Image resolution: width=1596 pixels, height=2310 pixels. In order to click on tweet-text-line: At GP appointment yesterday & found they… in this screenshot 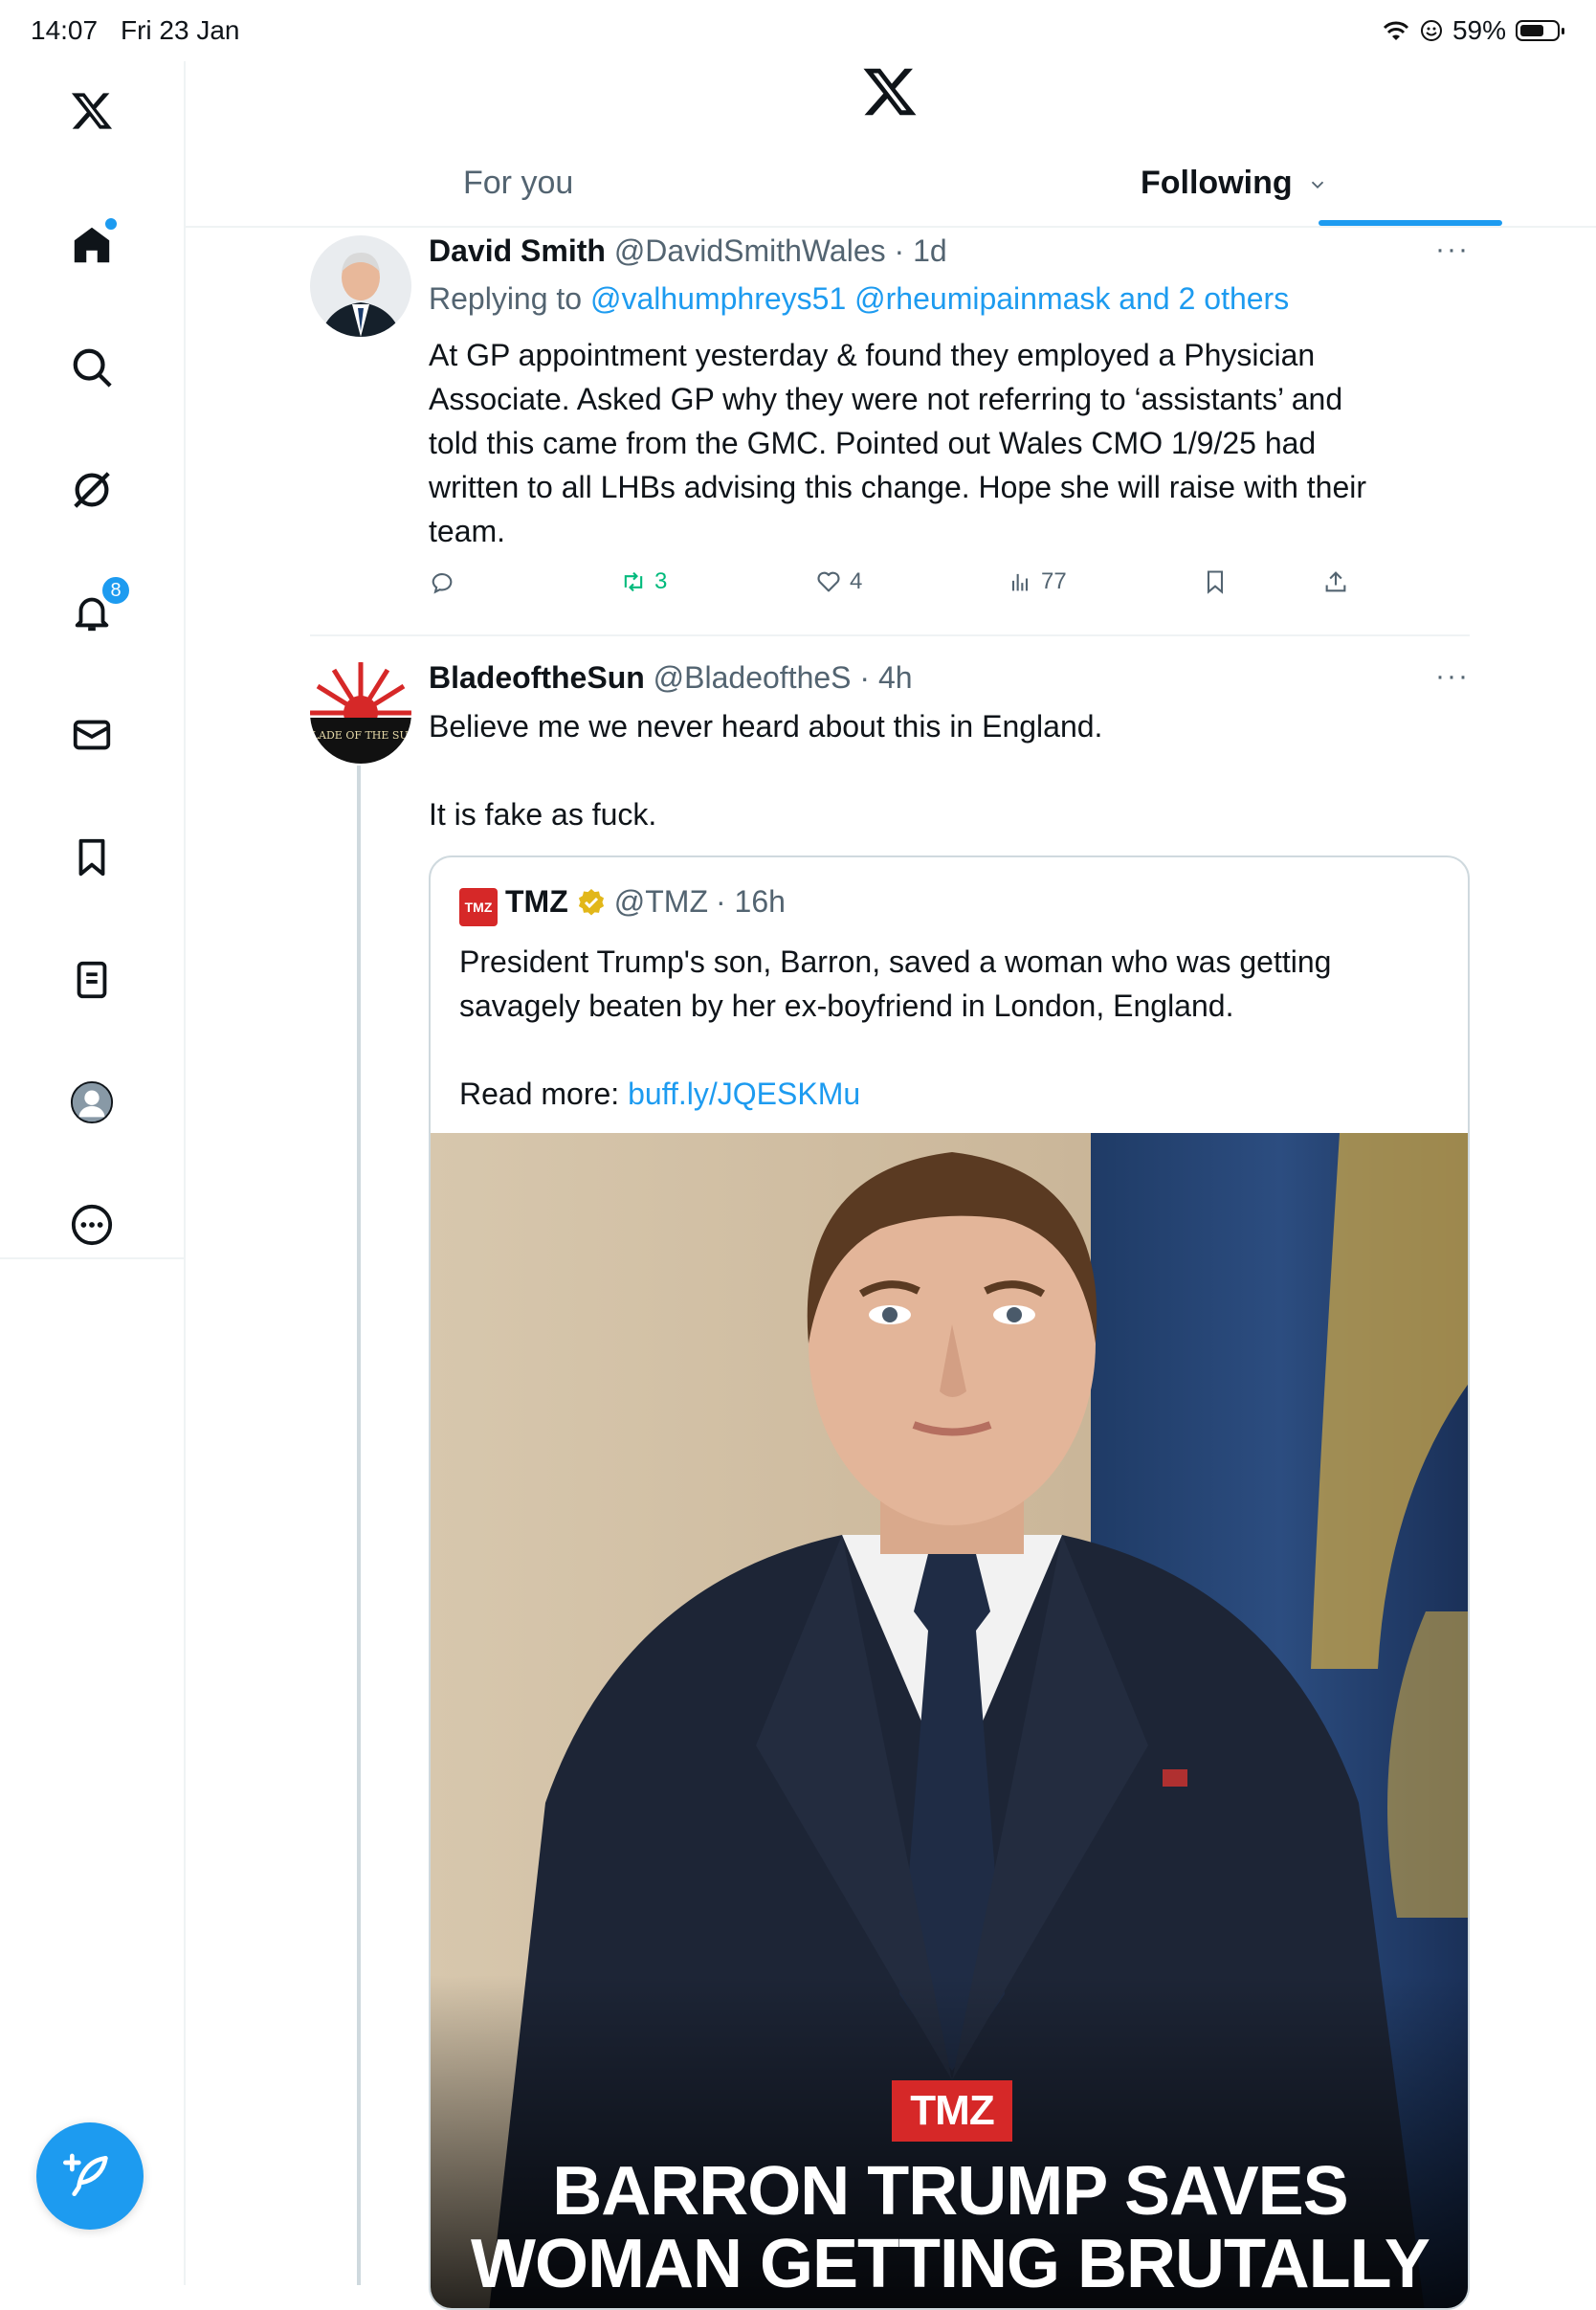, I will do `click(873, 355)`.